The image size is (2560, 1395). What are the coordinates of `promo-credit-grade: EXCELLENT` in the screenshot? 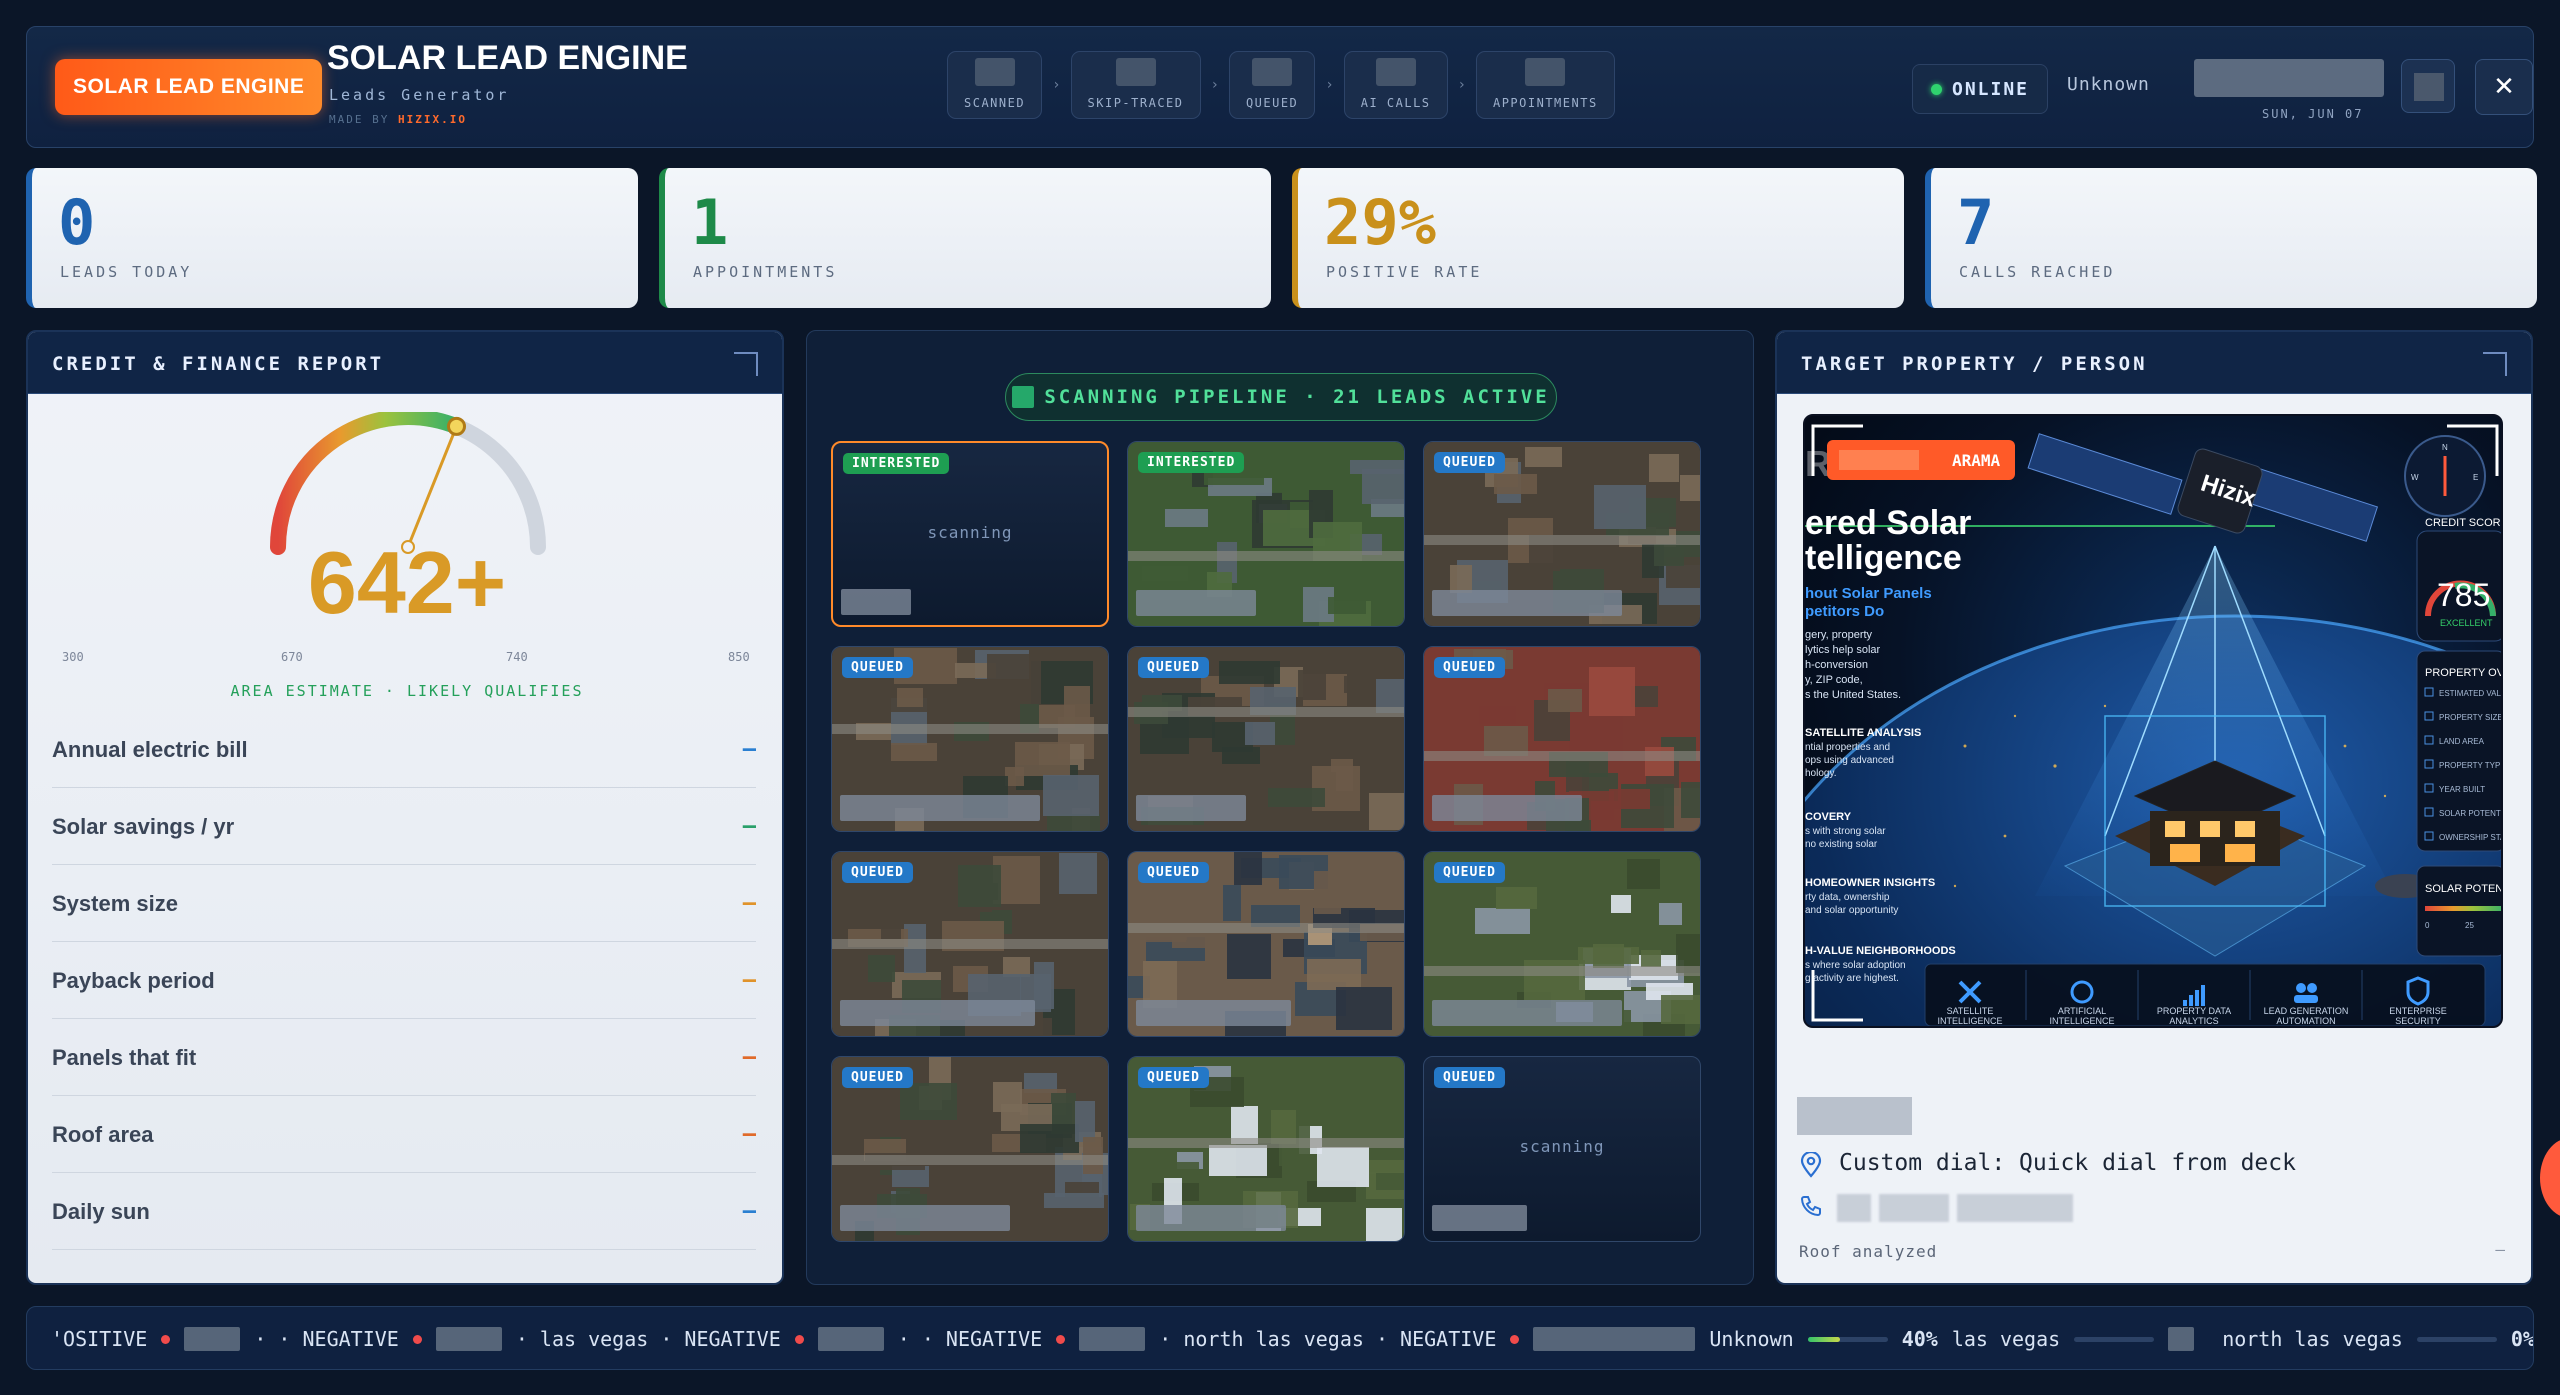 It's located at (2466, 623).